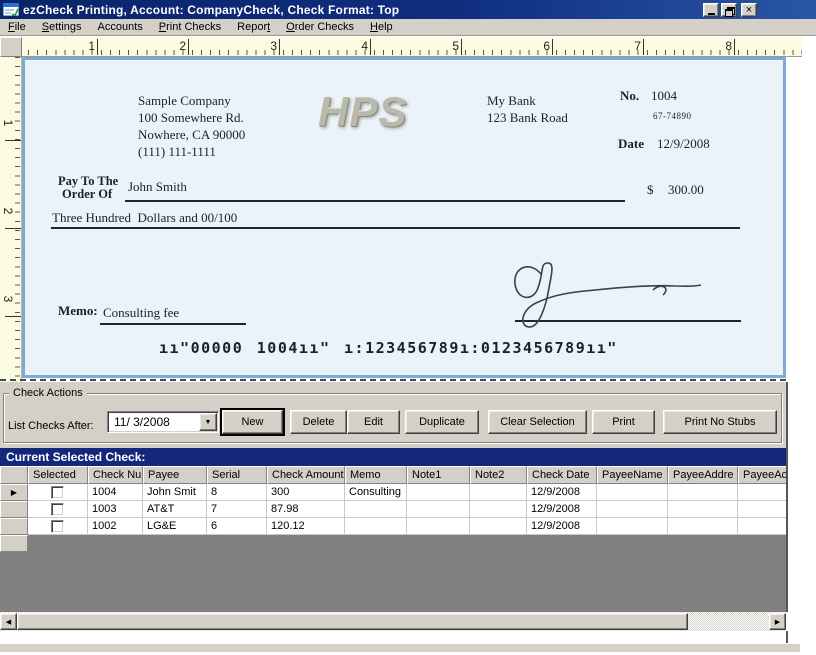 Image resolution: width=816 pixels, height=655 pixels. What do you see at coordinates (306, 509) in the screenshot?
I see `grid-cell: 87.98` at bounding box center [306, 509].